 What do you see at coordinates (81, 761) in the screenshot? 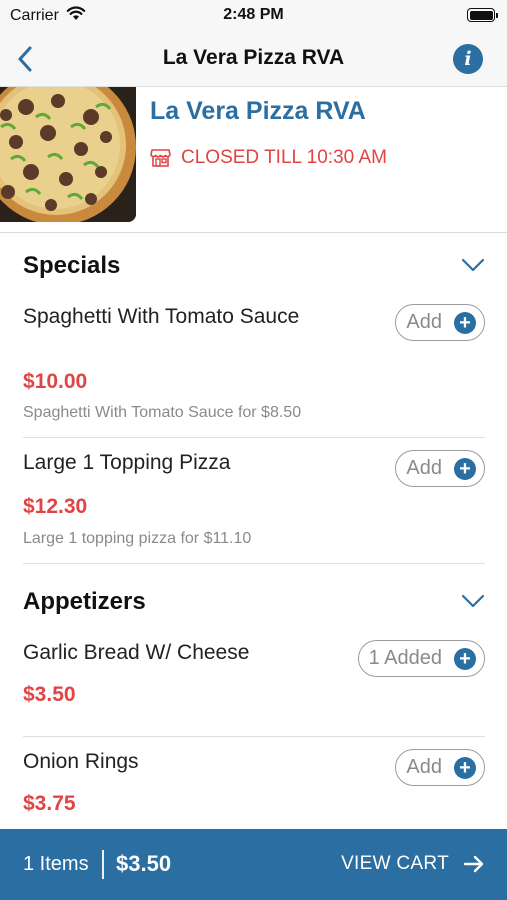
I see `item-name: Onion Rings` at bounding box center [81, 761].